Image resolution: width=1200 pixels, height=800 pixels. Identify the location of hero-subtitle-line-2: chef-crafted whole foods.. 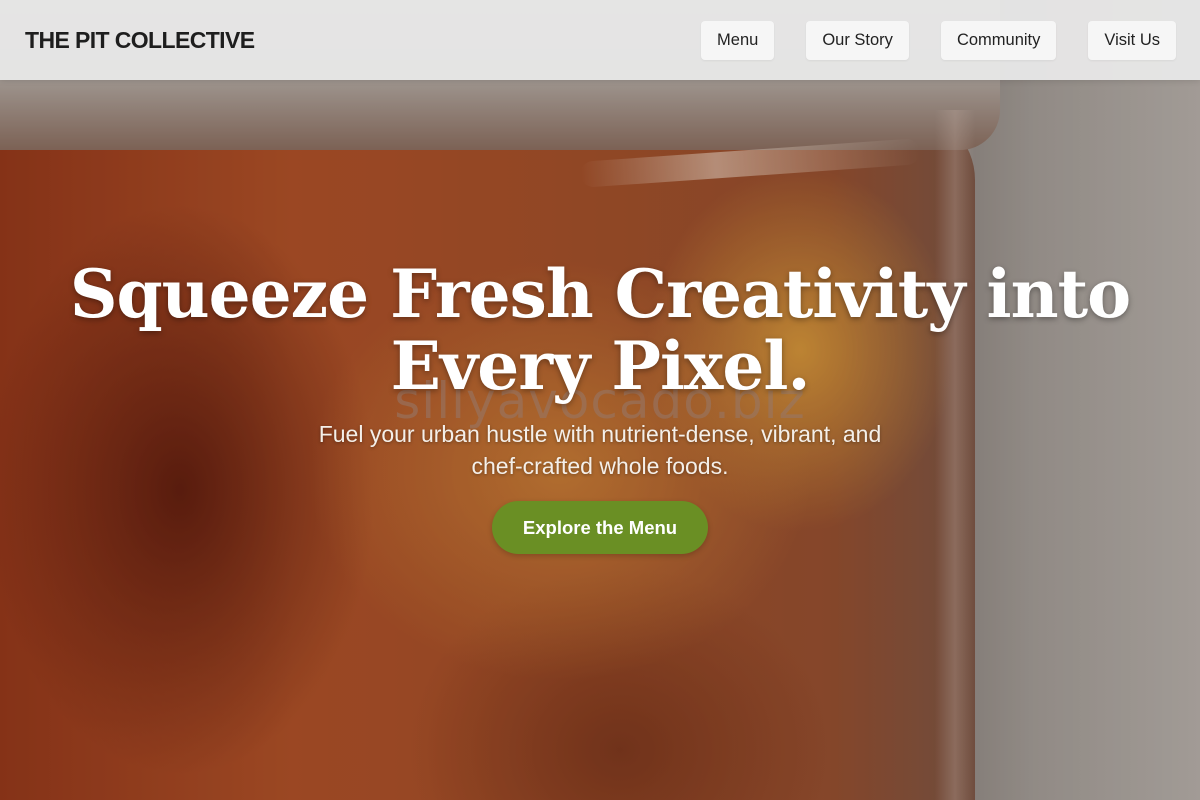
(600, 466).